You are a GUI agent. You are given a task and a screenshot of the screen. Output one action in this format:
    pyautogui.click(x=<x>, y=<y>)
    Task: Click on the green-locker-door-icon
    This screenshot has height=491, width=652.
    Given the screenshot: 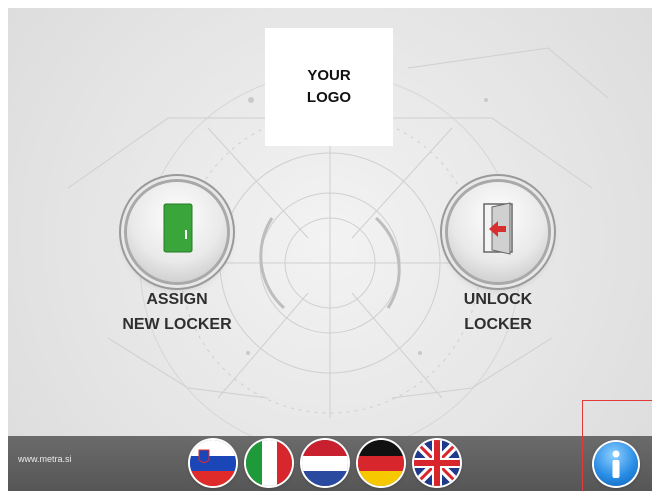 What is the action you would take?
    pyautogui.click(x=178, y=228)
    